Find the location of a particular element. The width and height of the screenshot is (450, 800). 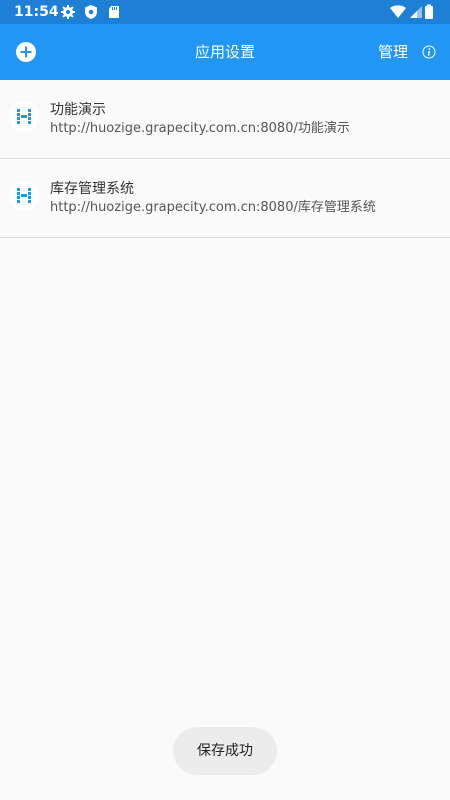

signal-icon is located at coordinates (416, 12).